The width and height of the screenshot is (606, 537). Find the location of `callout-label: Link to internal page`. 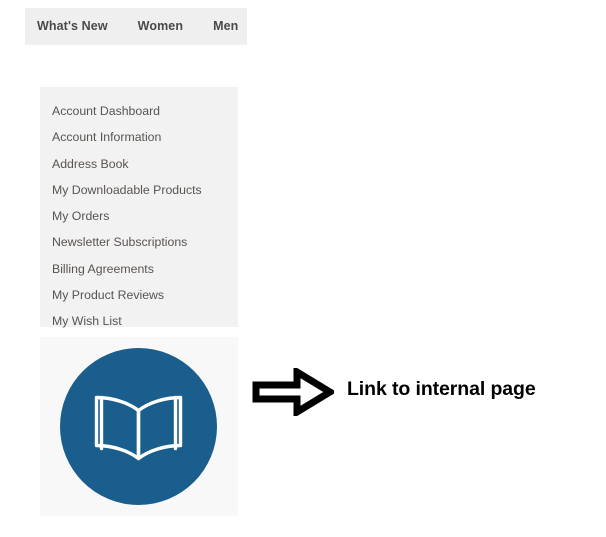

callout-label: Link to internal page is located at coordinates (441, 389).